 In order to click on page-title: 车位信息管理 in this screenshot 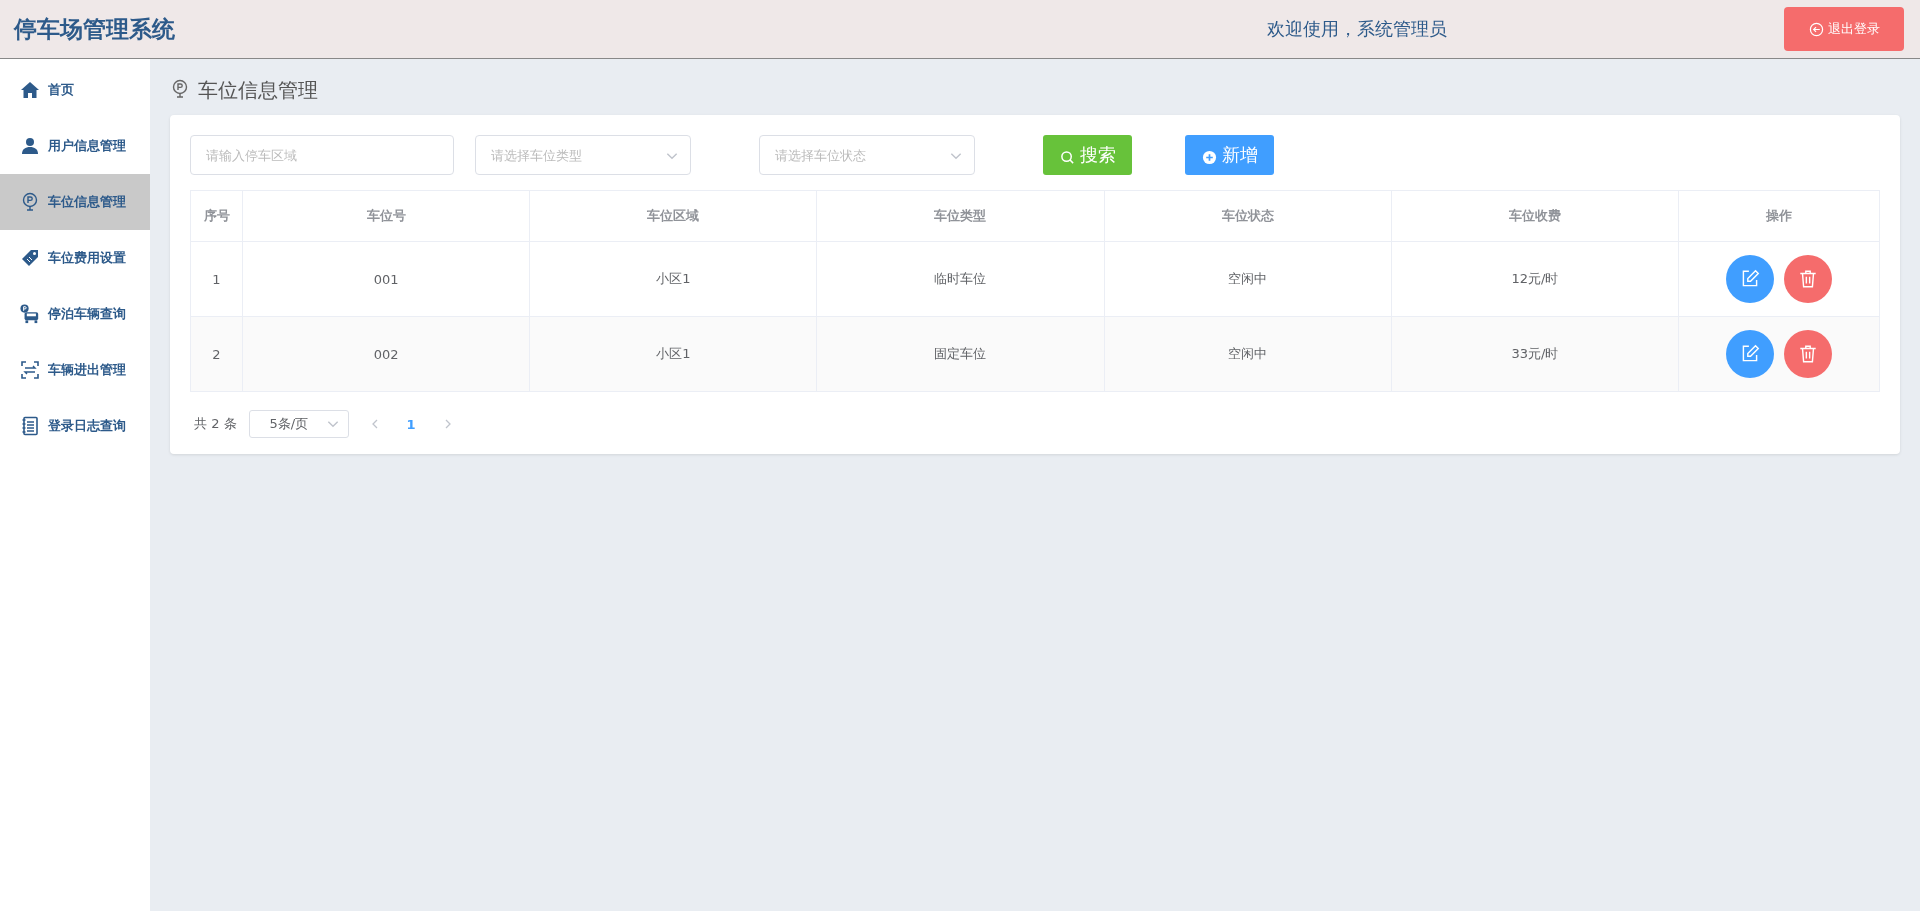, I will do `click(258, 90)`.